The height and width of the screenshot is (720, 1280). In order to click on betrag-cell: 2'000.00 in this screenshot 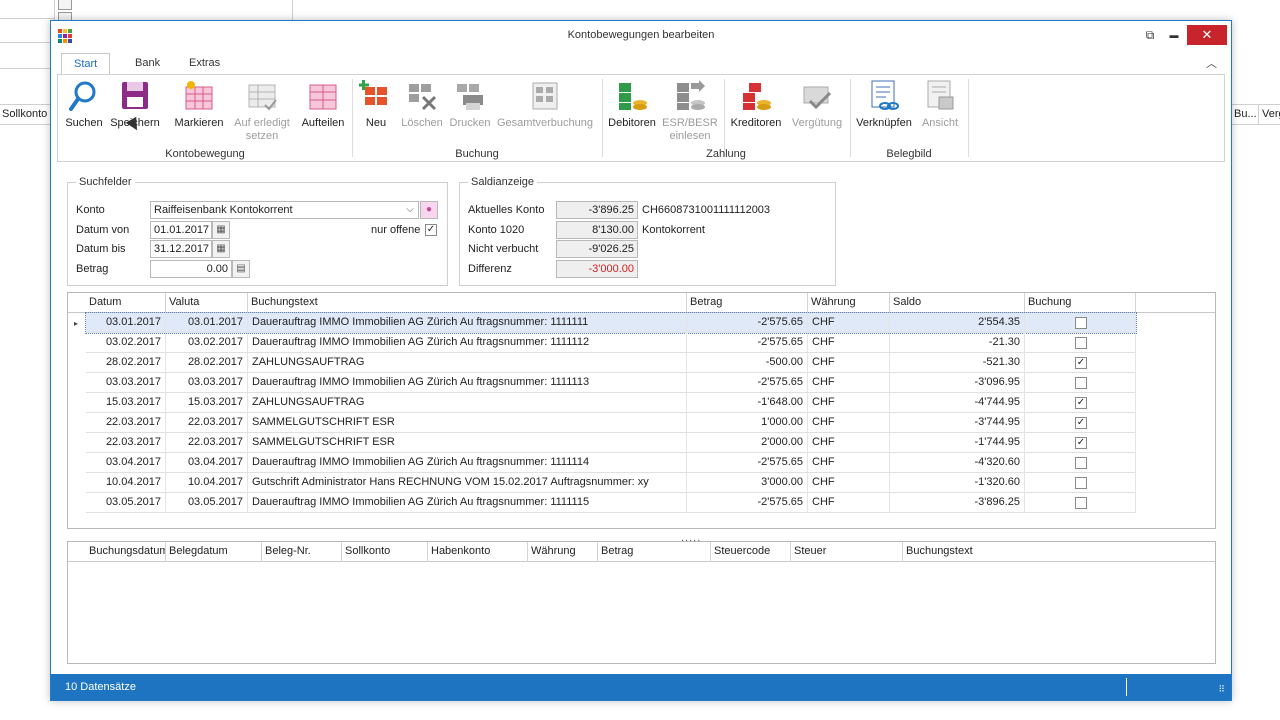, I will do `click(747, 443)`.